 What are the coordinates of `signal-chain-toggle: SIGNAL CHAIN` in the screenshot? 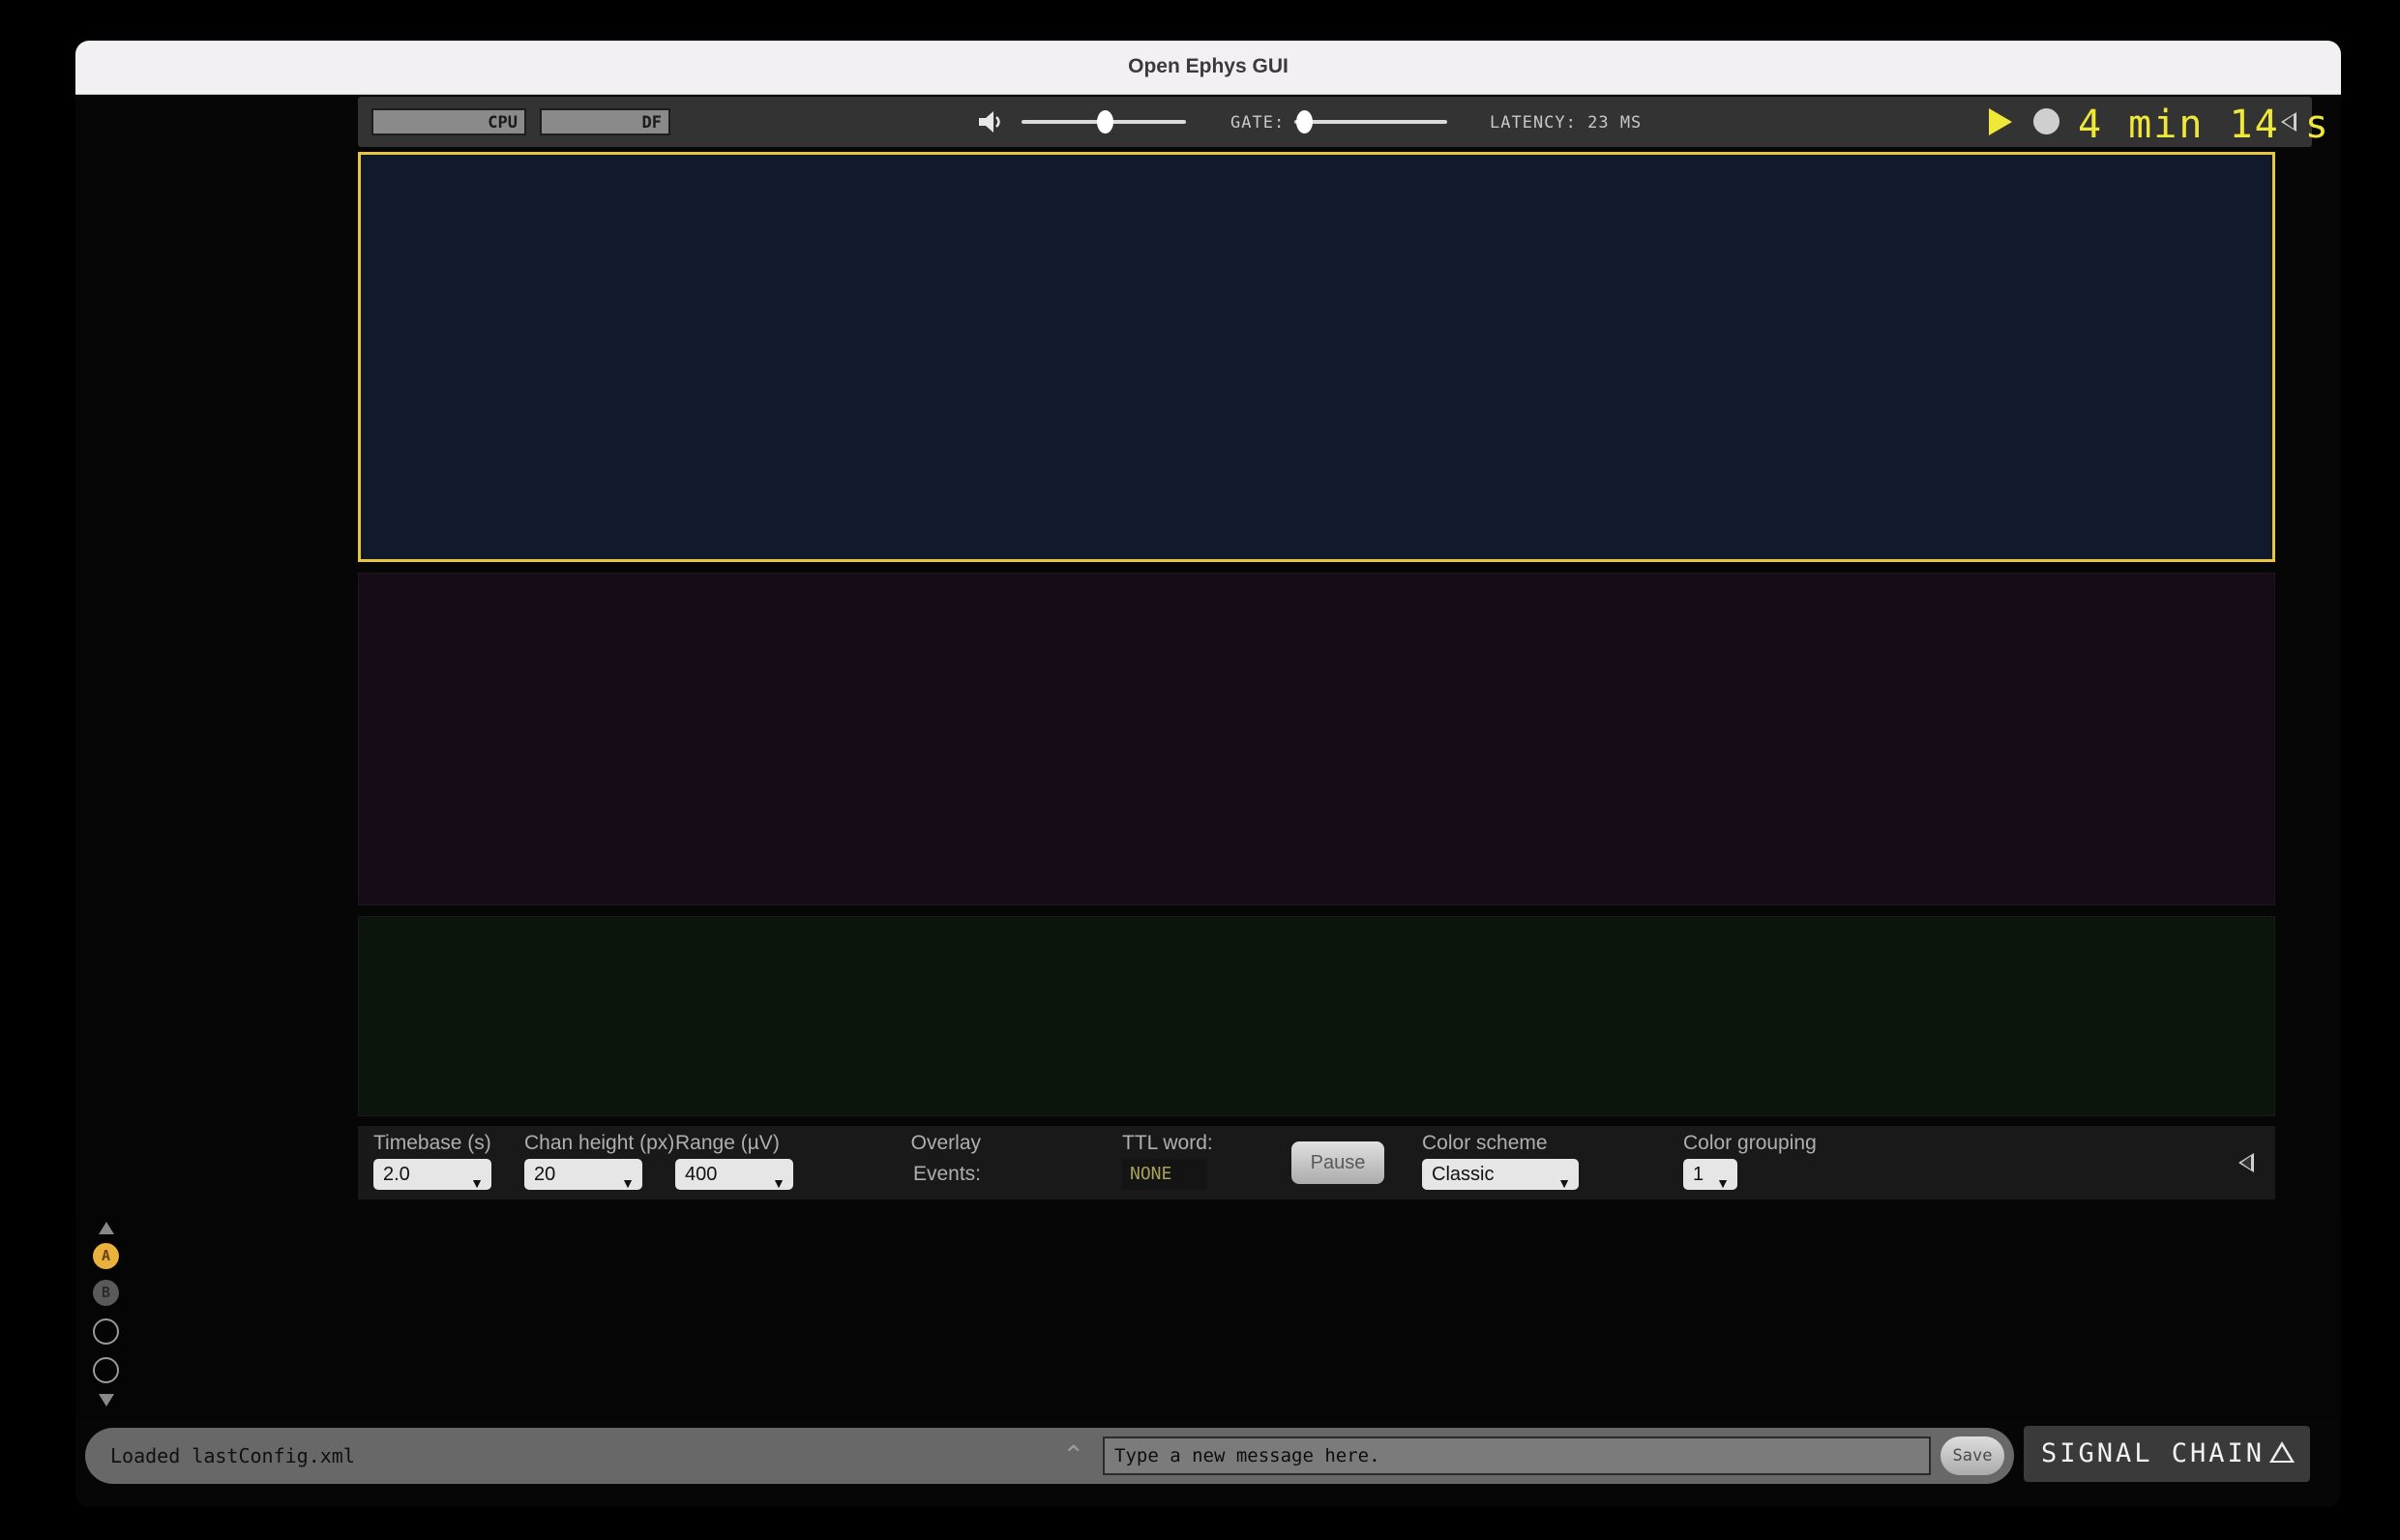 It's located at (2167, 1454).